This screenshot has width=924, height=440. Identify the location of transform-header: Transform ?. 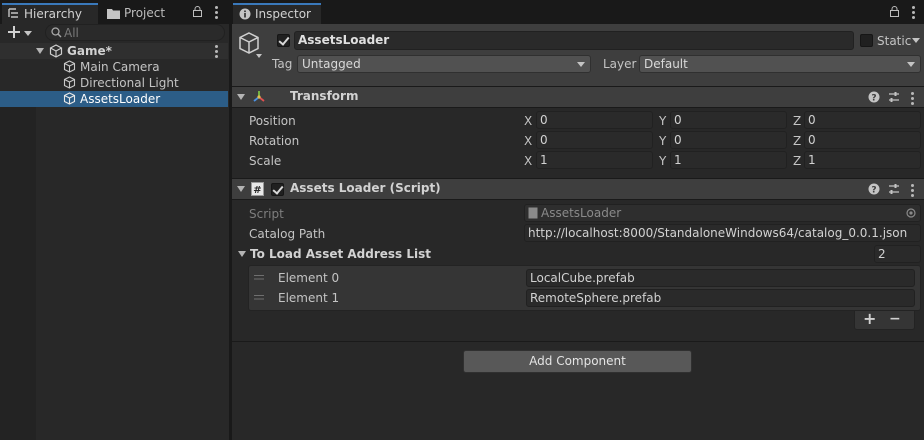
(578, 97).